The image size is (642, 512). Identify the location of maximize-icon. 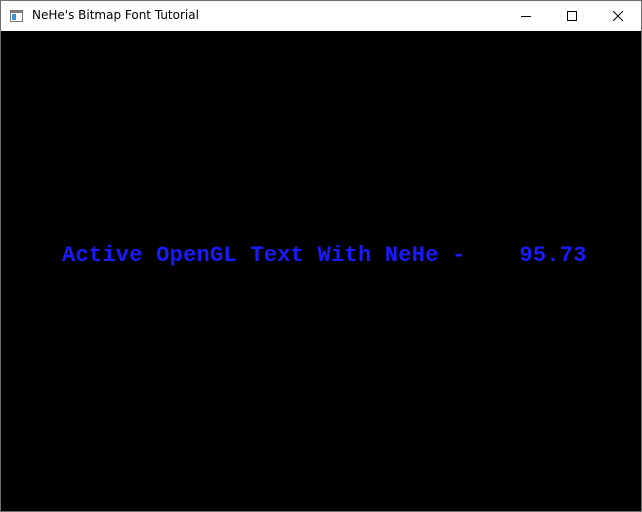
(572, 16).